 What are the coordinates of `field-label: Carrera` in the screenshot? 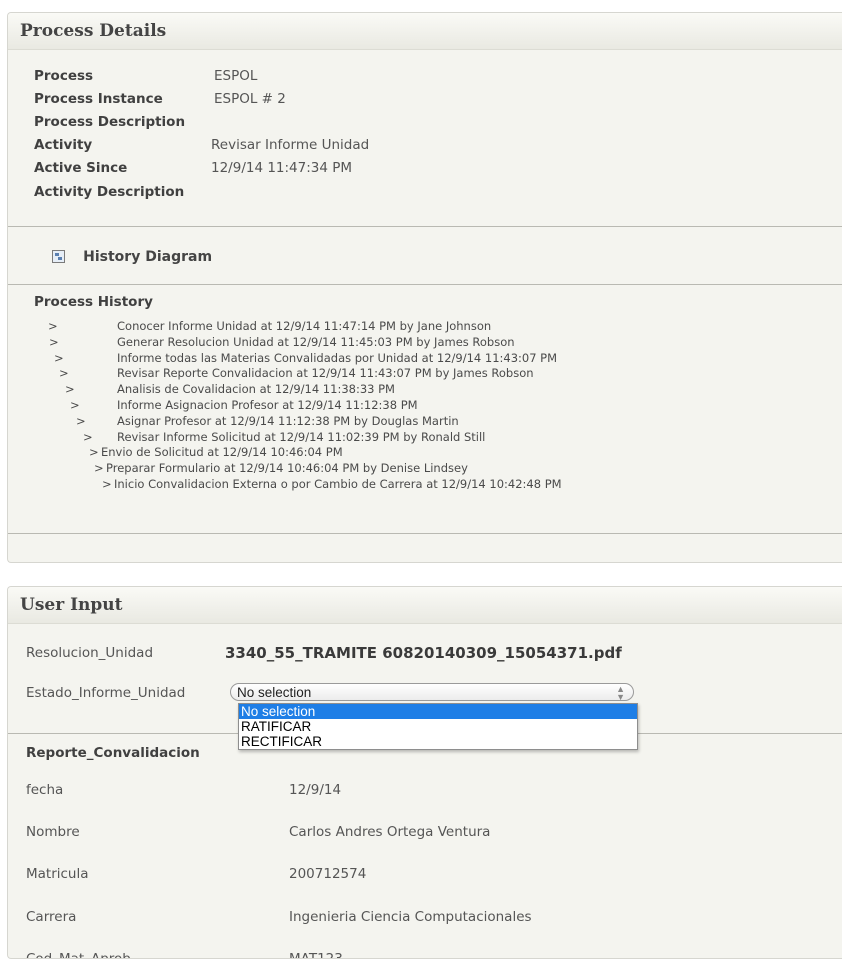 It's located at (51, 917).